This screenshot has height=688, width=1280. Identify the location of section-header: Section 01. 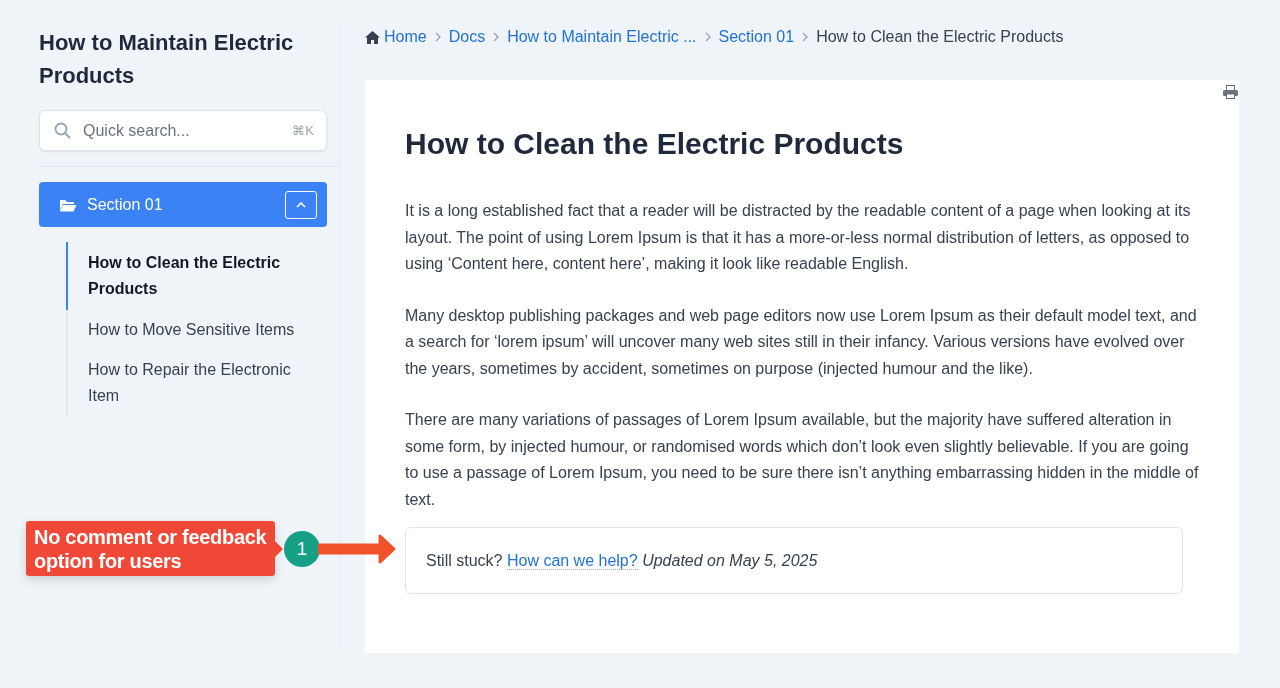
(183, 204).